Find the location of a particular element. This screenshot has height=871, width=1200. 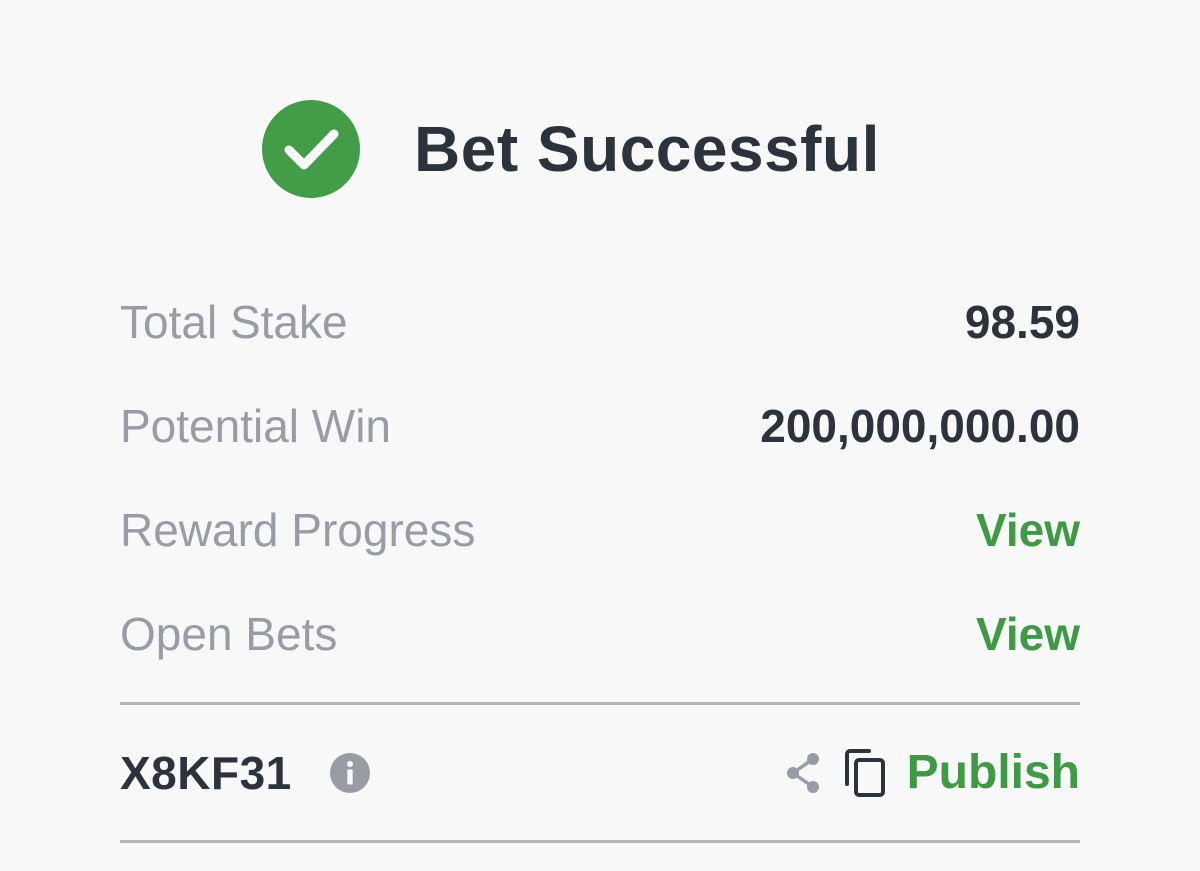

divider is located at coordinates (600, 841).